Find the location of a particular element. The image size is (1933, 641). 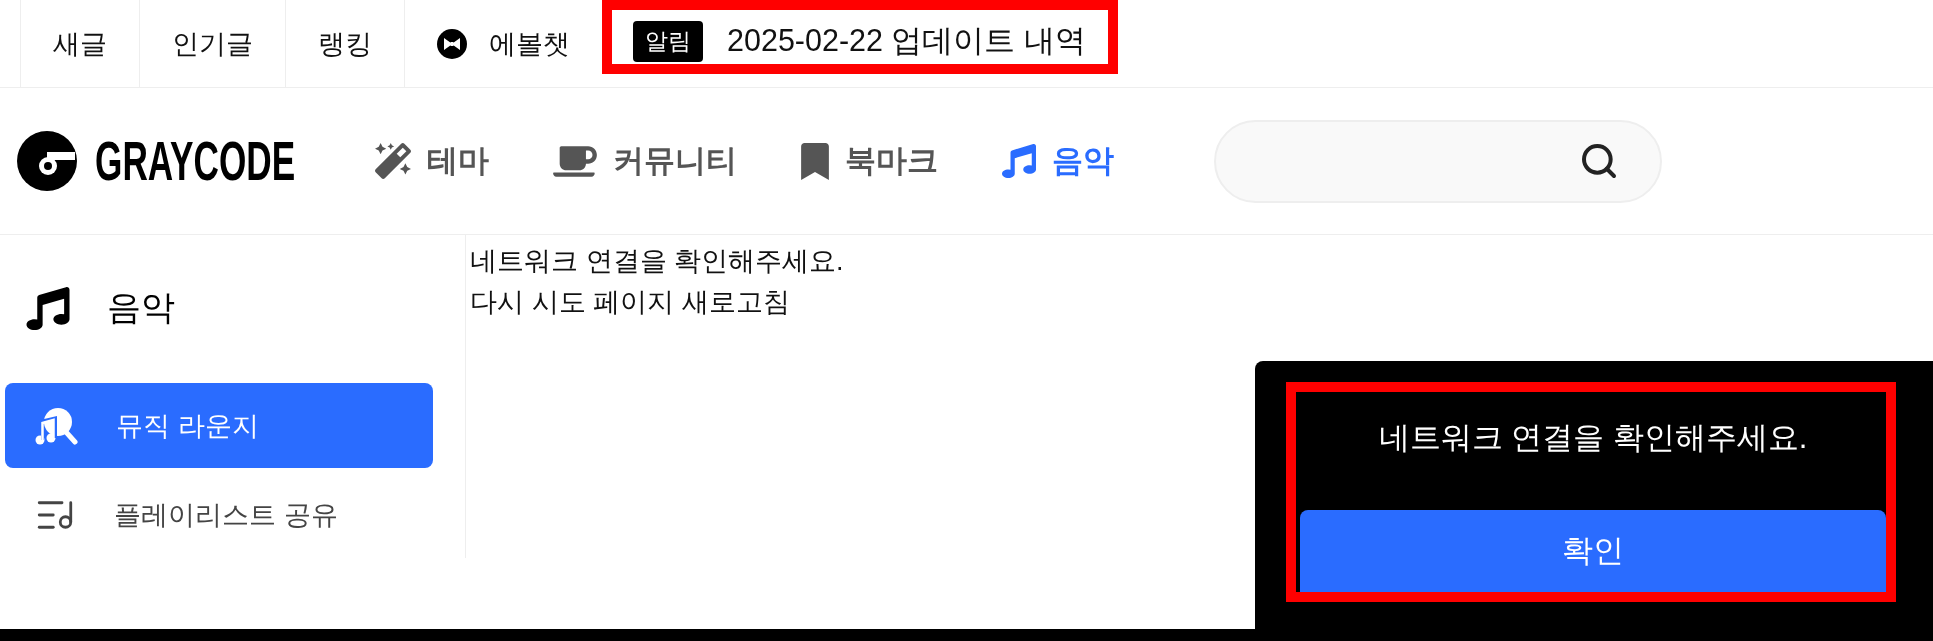

search-icon is located at coordinates (1599, 161).